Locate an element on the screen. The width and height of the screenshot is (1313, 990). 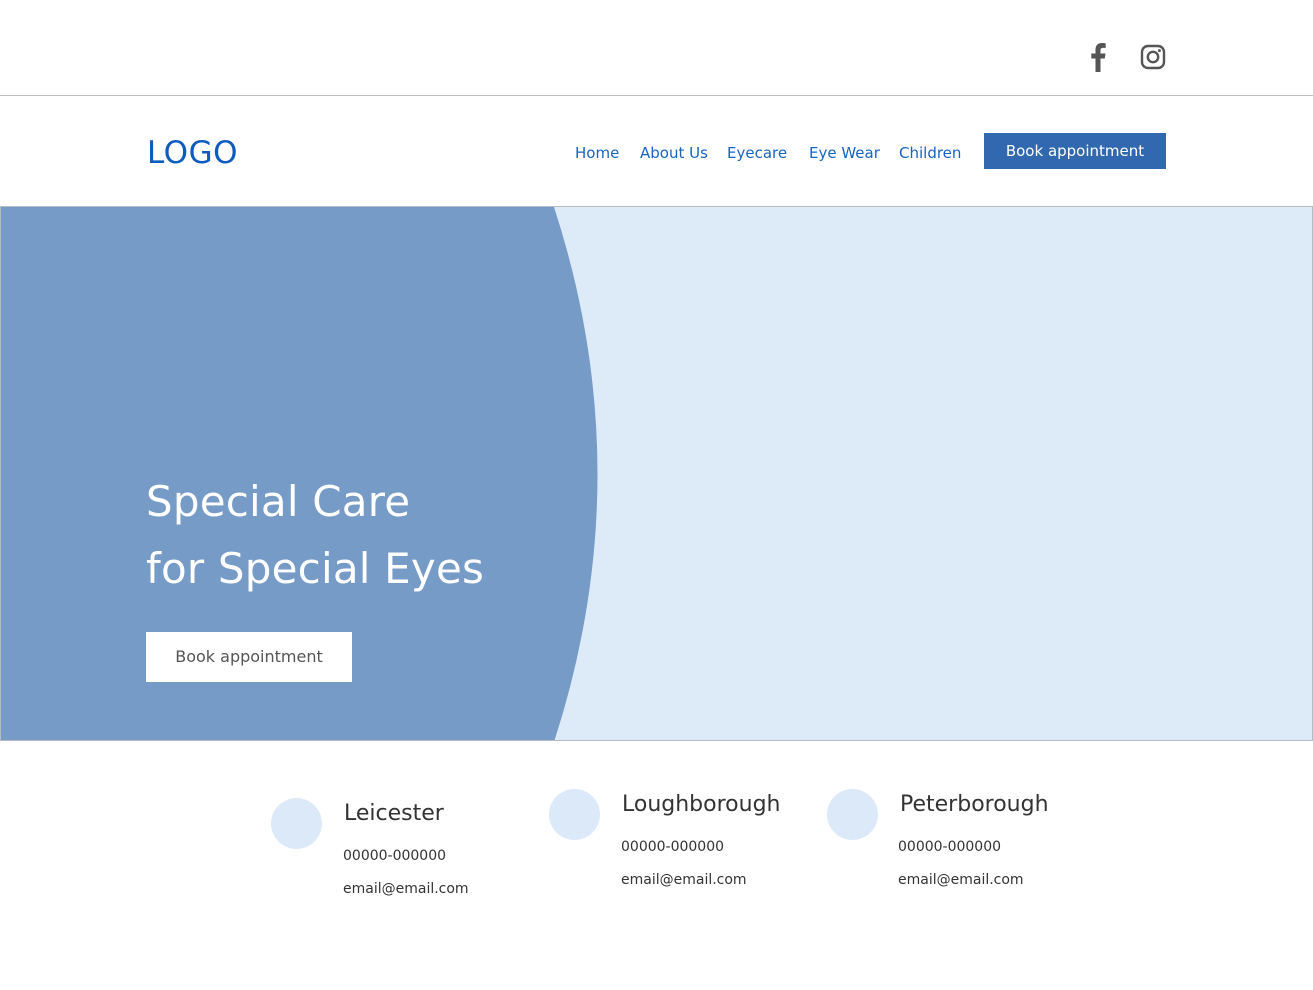
nav-home: Home is located at coordinates (597, 153).